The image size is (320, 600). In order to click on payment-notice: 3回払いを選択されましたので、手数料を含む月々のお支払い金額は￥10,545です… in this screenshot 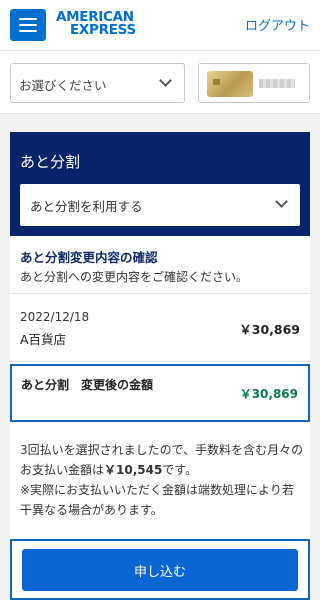, I will do `click(162, 480)`.